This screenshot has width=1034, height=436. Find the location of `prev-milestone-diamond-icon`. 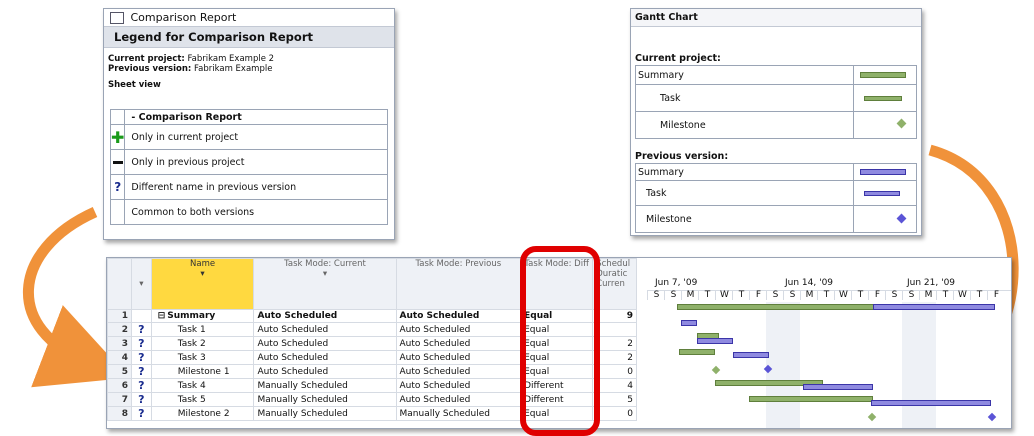

prev-milestone-diamond-icon is located at coordinates (884, 219).